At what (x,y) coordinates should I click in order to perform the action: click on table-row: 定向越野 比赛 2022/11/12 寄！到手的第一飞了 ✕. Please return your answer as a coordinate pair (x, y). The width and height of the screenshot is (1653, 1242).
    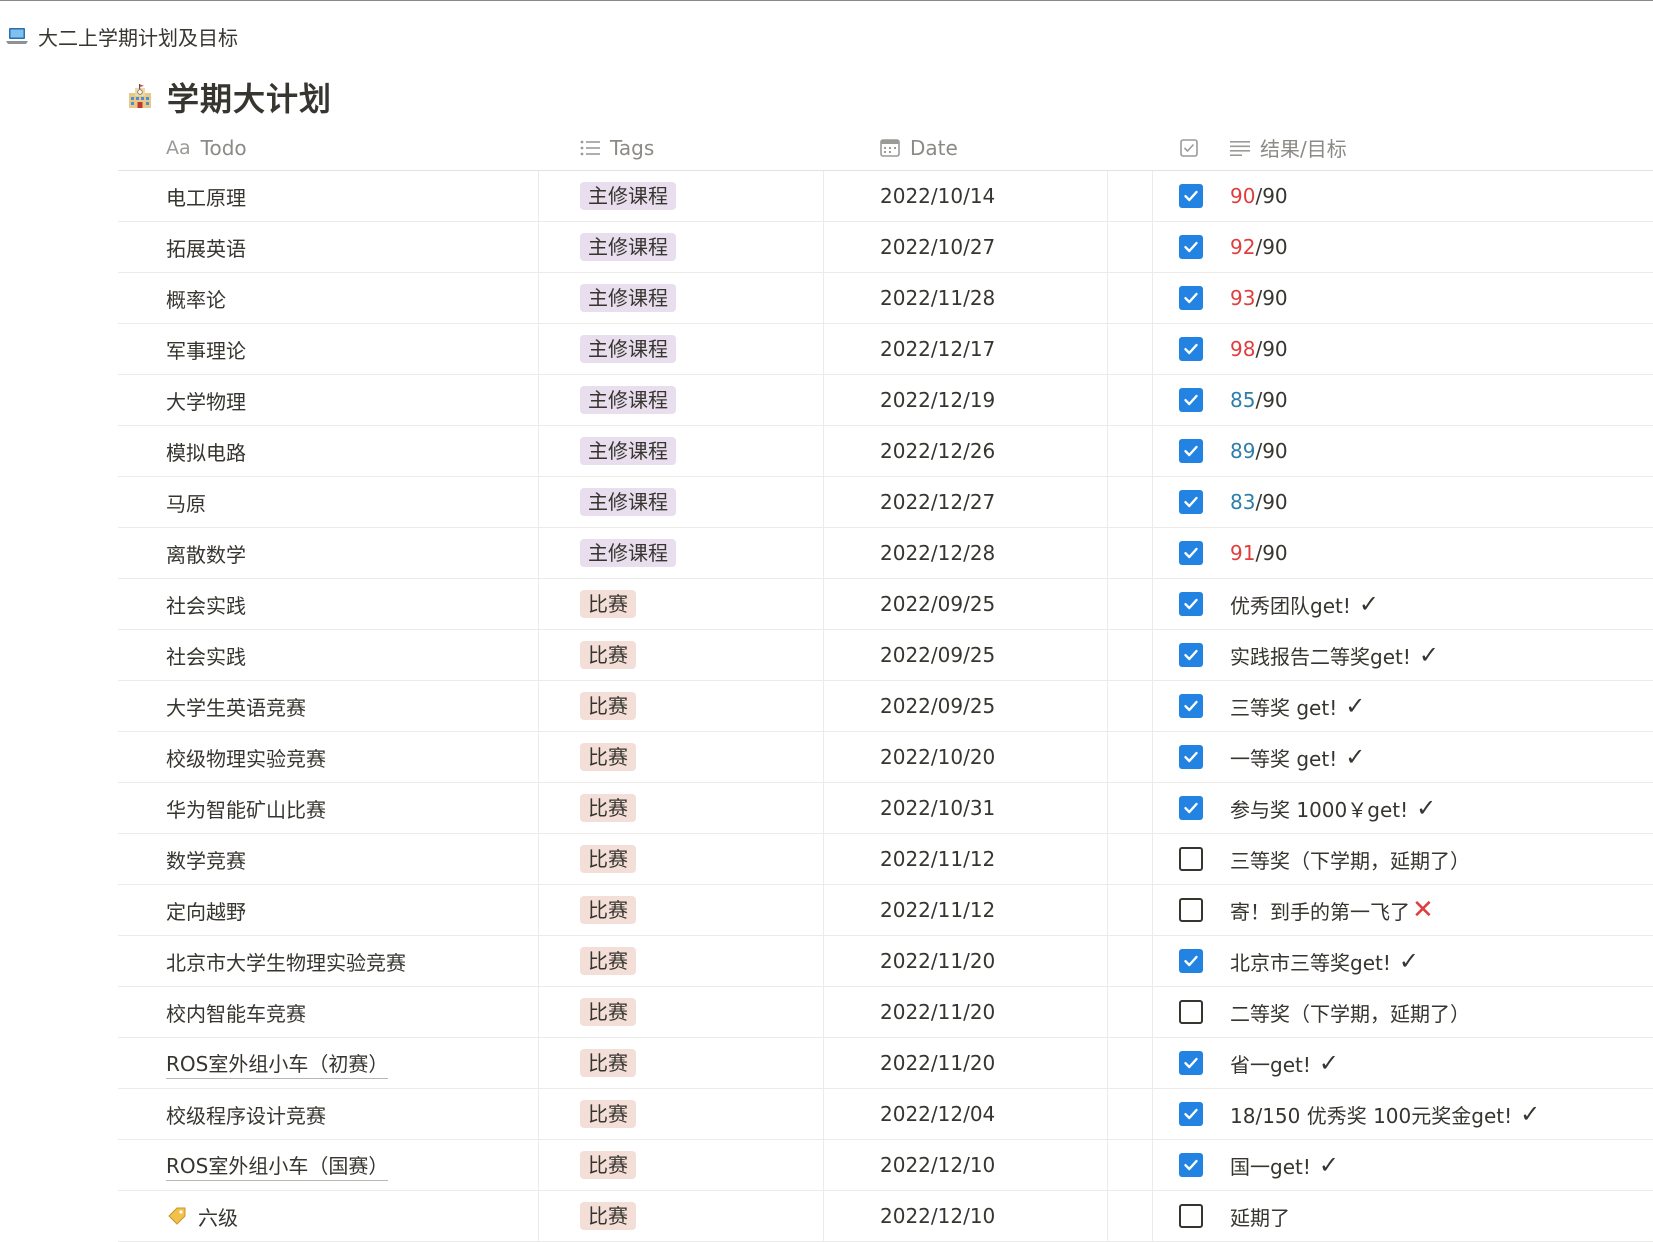
    Looking at the image, I should click on (885, 910).